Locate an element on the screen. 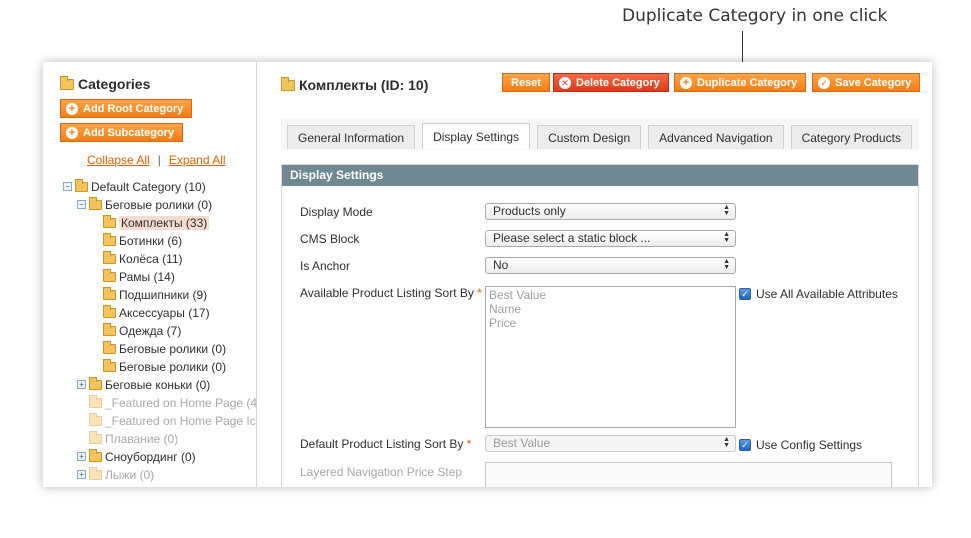  use-all-attributes-control: ✓ Use All Available Attributes is located at coordinates (818, 294).